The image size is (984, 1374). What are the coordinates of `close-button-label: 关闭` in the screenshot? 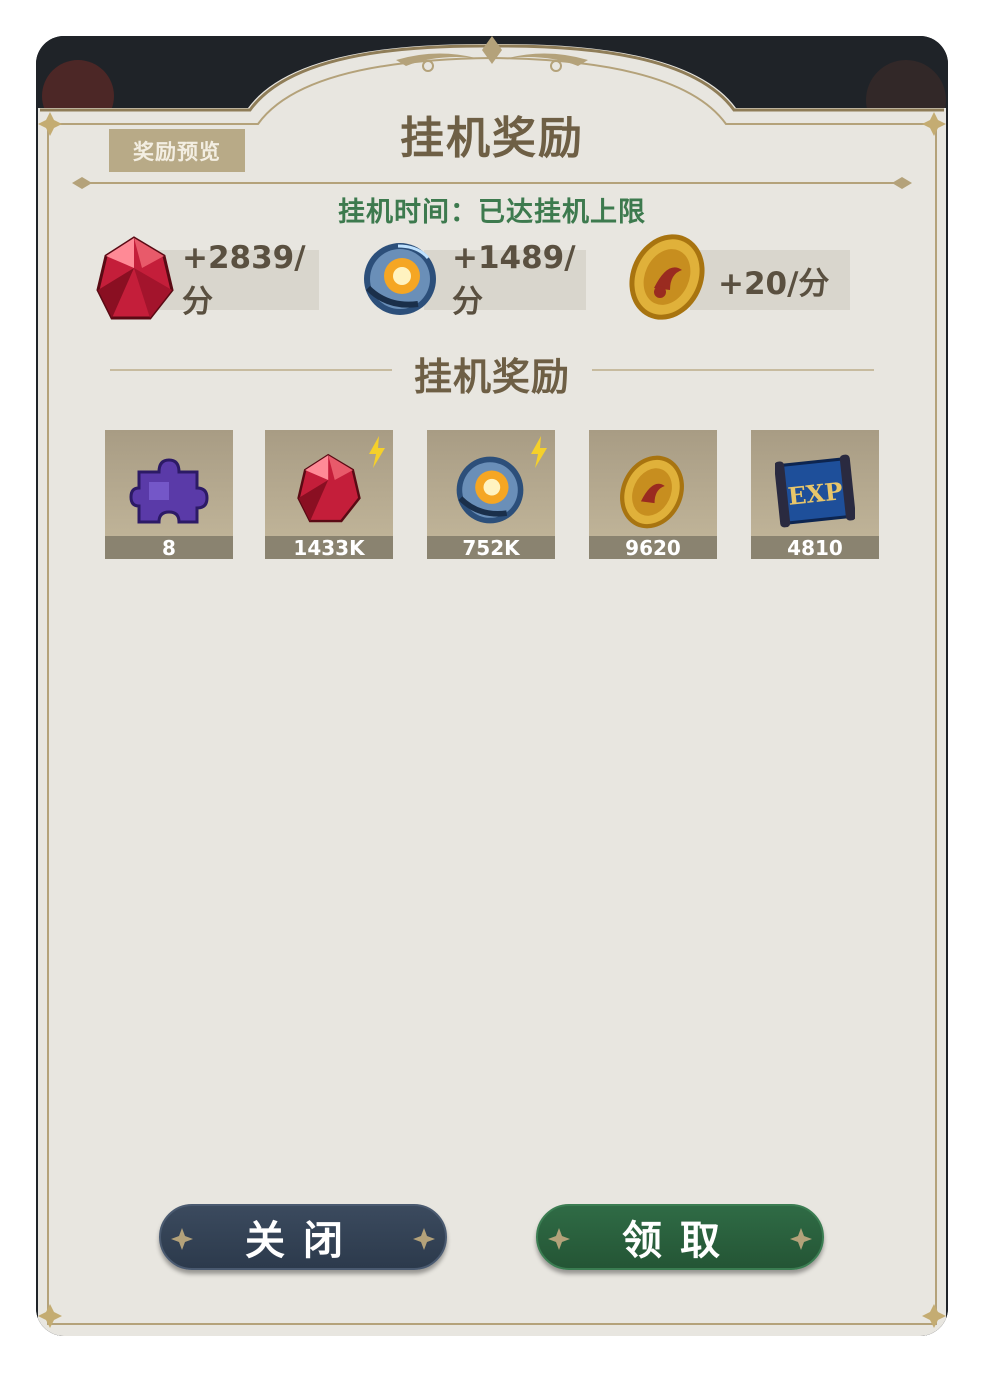 It's located at (303, 1241).